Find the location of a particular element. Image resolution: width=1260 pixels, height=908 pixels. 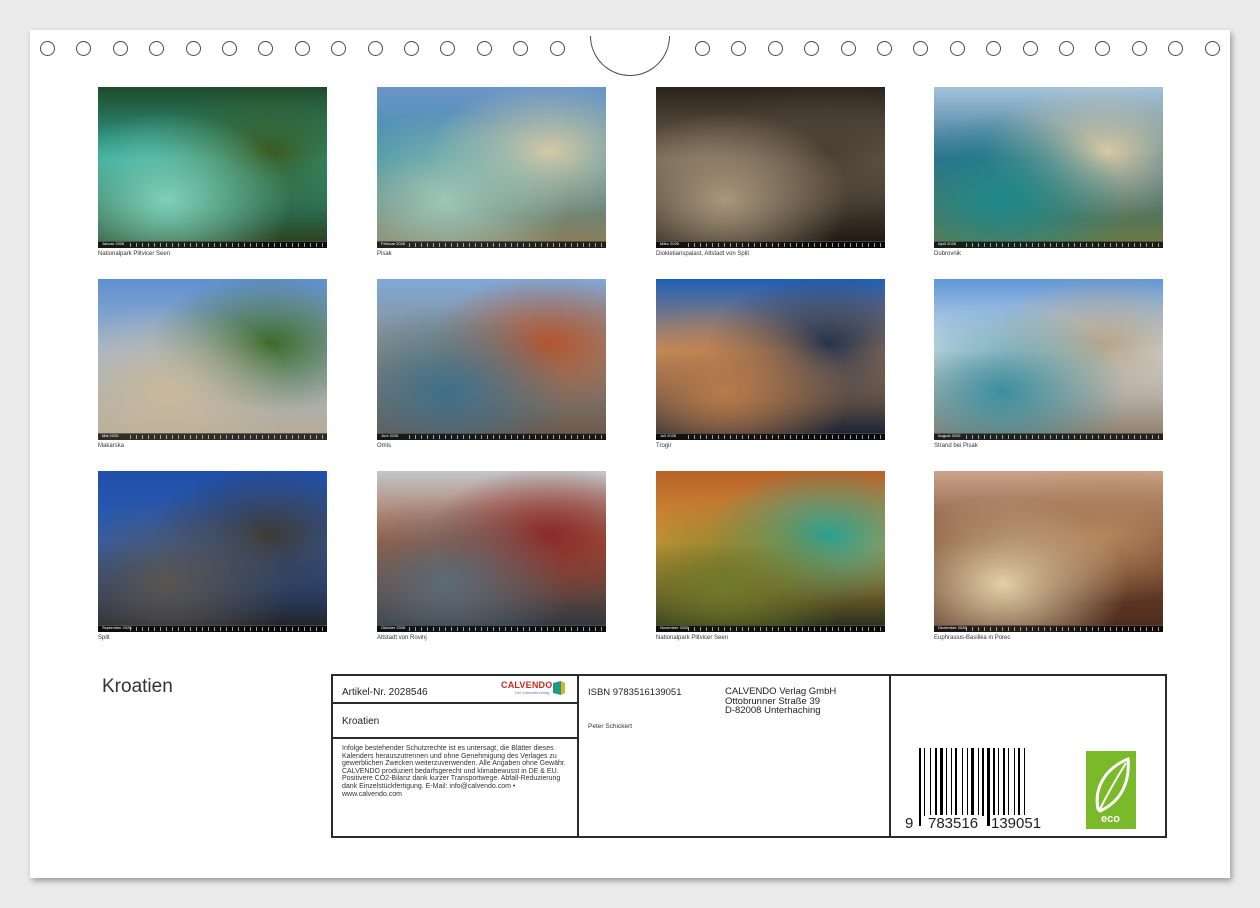

month-photo: Dezember 2026 is located at coordinates (1048, 551).